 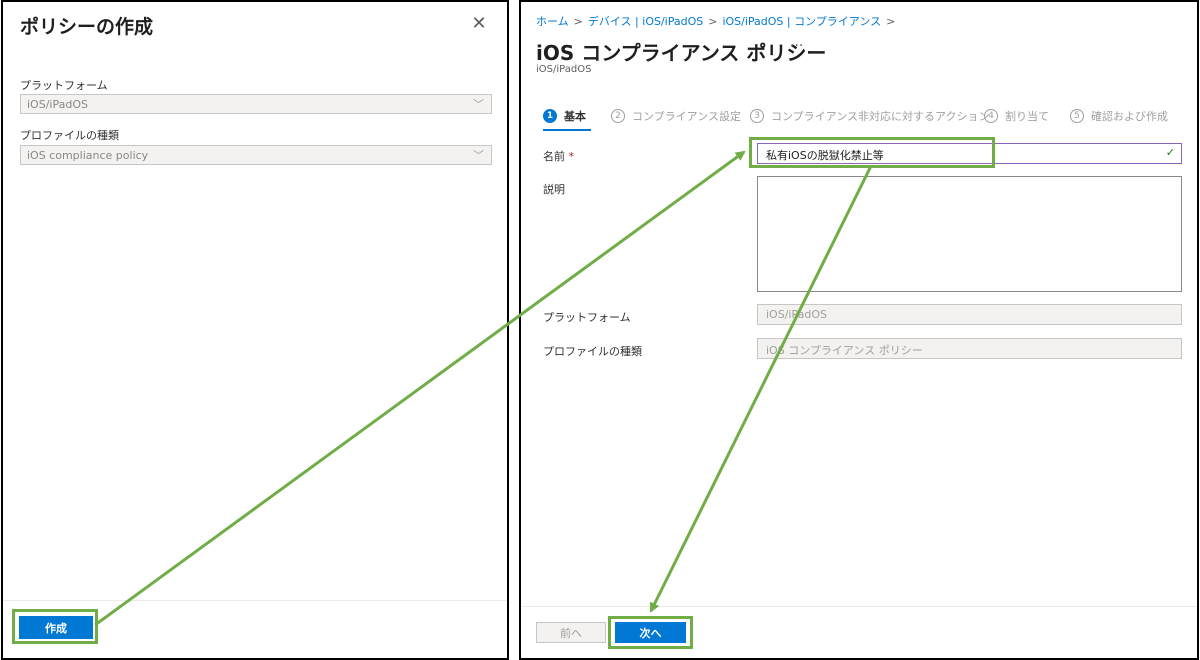 I want to click on step-label: コンプライアンス設定, so click(x=687, y=116).